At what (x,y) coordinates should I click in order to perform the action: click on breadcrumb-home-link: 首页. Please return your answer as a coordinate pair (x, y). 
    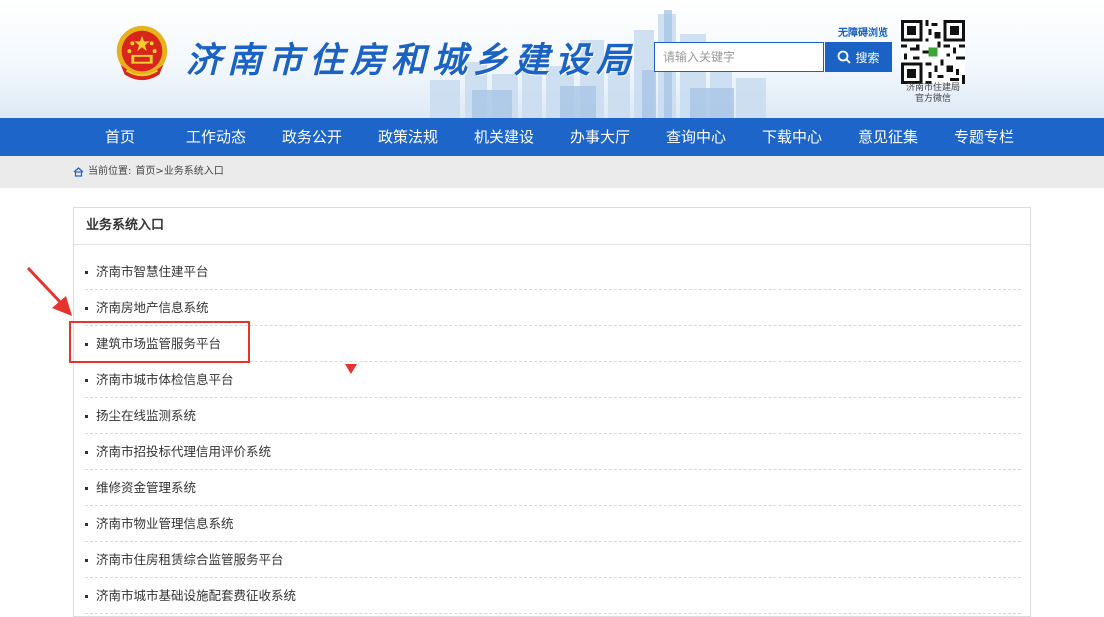
    Looking at the image, I should click on (145, 172).